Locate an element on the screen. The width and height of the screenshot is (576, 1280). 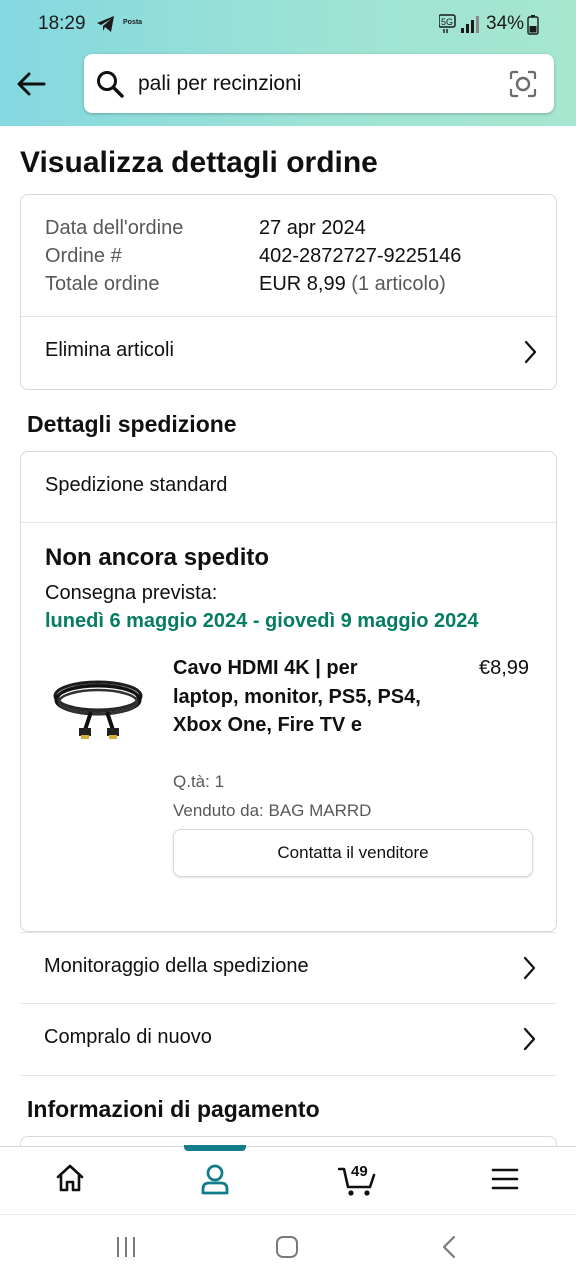
order-total-label: Totale ordine is located at coordinates (102, 284).